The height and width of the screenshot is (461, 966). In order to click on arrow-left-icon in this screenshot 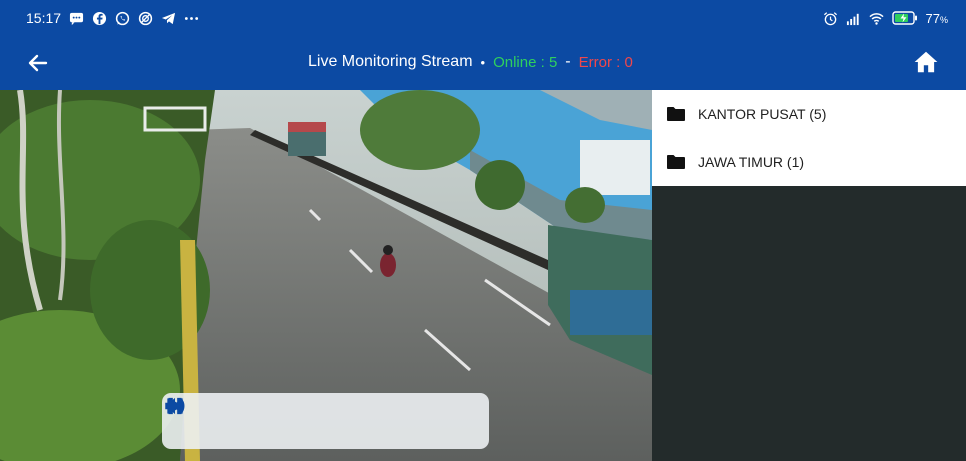, I will do `click(38, 63)`.